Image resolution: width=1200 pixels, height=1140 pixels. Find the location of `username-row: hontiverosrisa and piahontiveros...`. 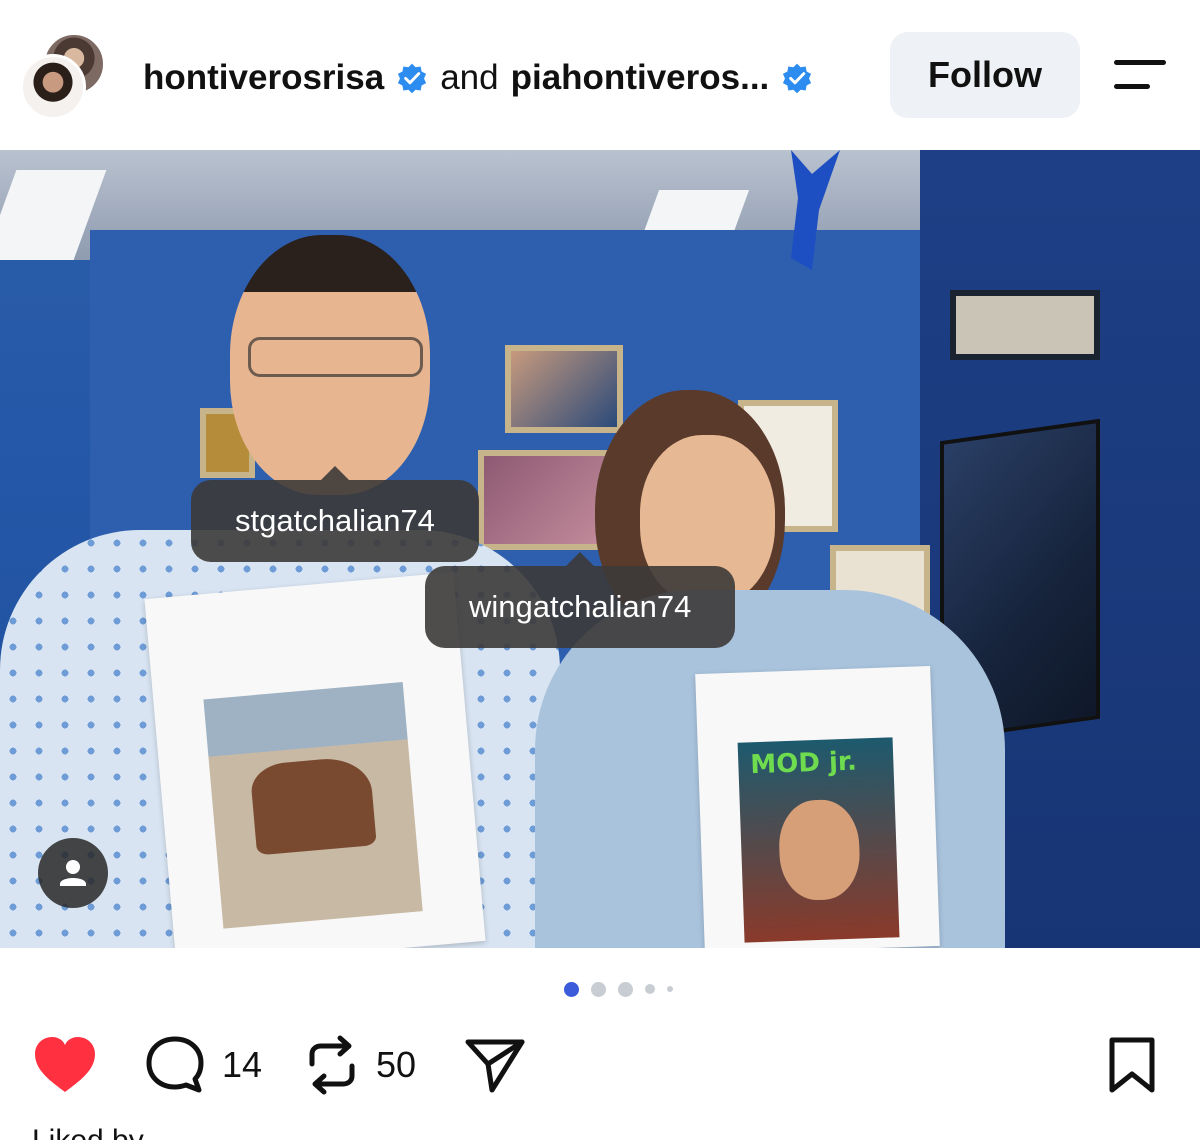

username-row: hontiverosrisa and piahontiveros... is located at coordinates (478, 78).